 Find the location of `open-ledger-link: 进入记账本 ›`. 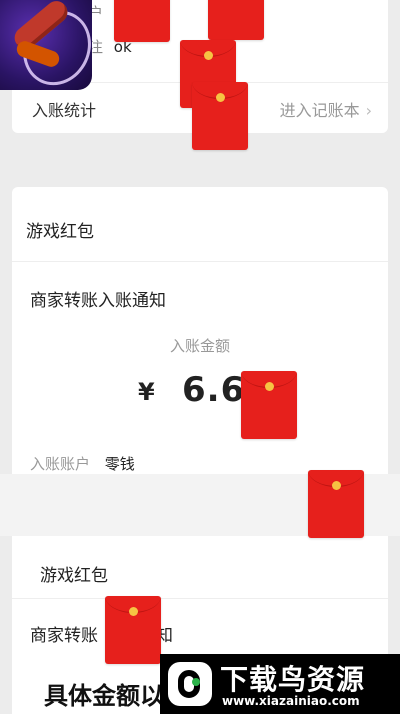

open-ledger-link: 进入记账本 › is located at coordinates (326, 109).